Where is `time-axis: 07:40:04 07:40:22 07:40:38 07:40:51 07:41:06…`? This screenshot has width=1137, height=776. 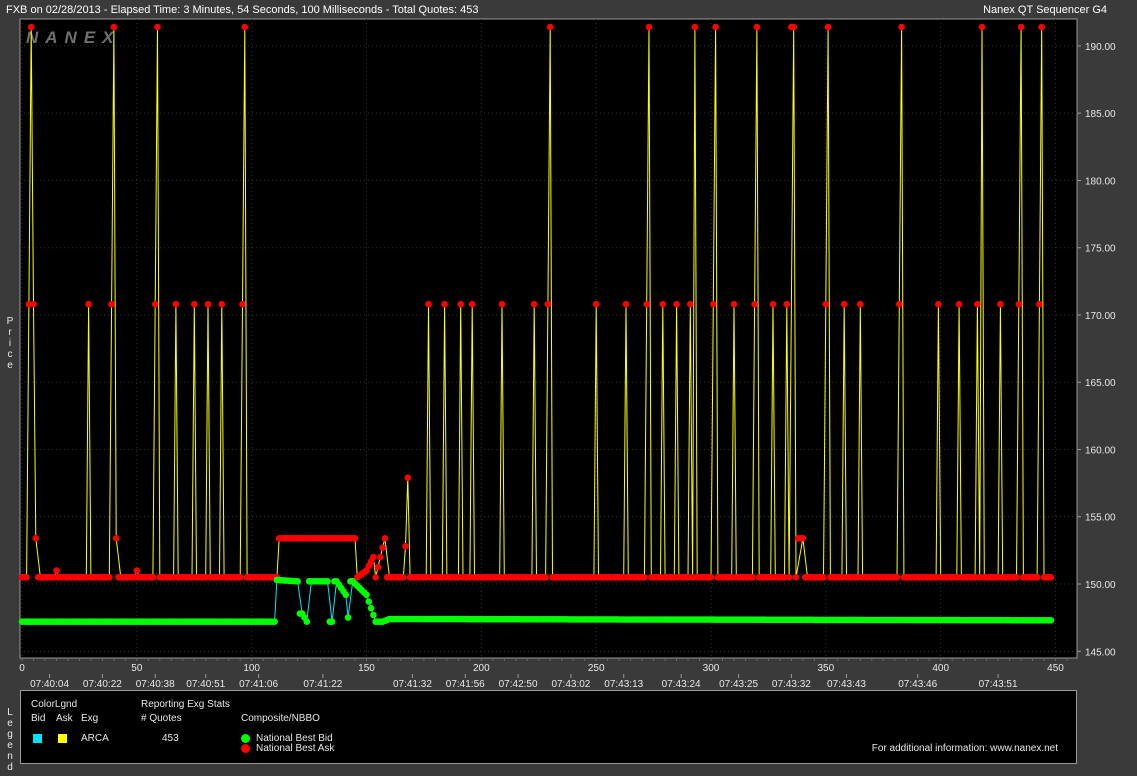
time-axis: 07:40:04 07:40:22 07:40:38 07:40:51 07:41:06… is located at coordinates (524, 682).